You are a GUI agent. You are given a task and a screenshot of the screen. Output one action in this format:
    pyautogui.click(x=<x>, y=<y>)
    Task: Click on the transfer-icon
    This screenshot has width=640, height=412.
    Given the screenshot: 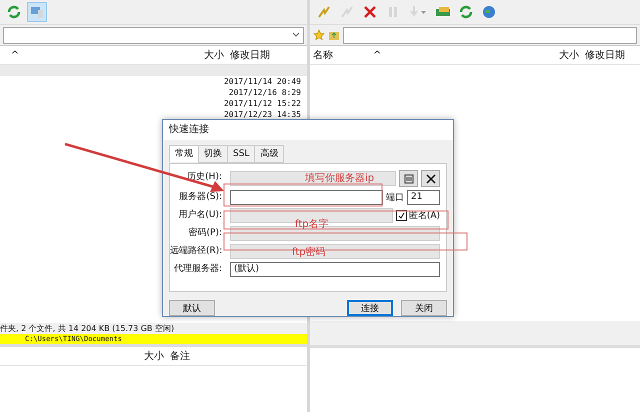 What is the action you would take?
    pyautogui.click(x=443, y=12)
    